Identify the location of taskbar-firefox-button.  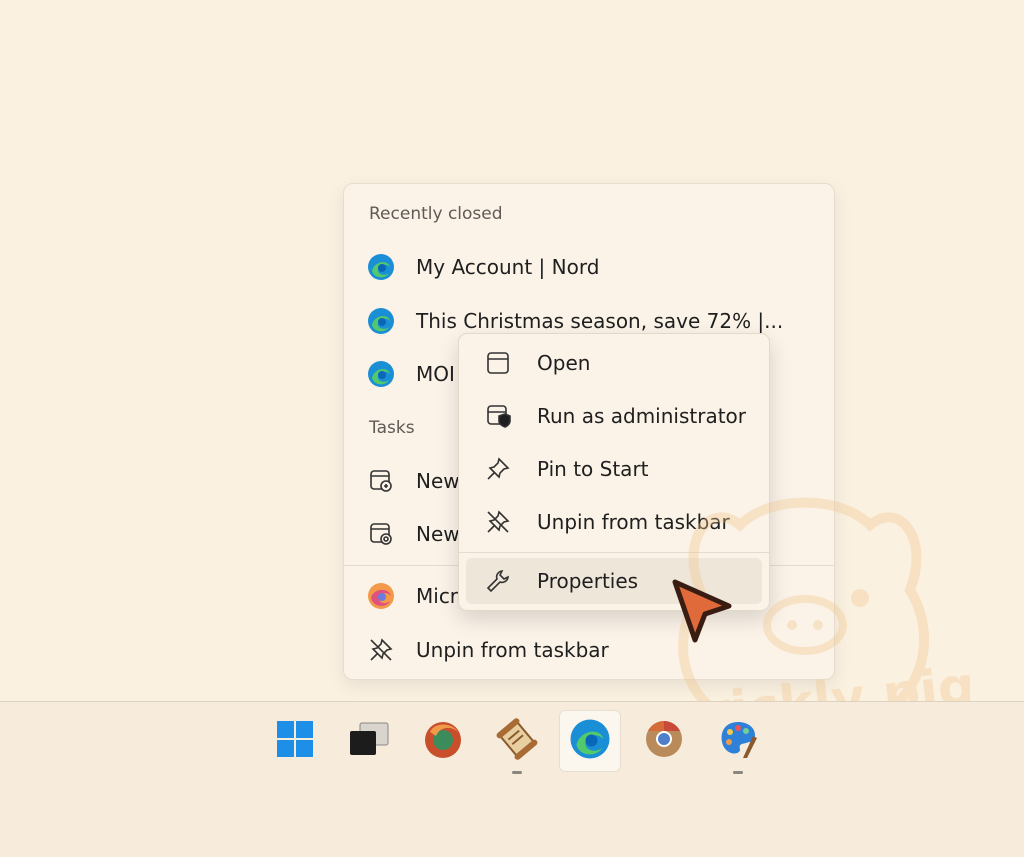
(443, 741).